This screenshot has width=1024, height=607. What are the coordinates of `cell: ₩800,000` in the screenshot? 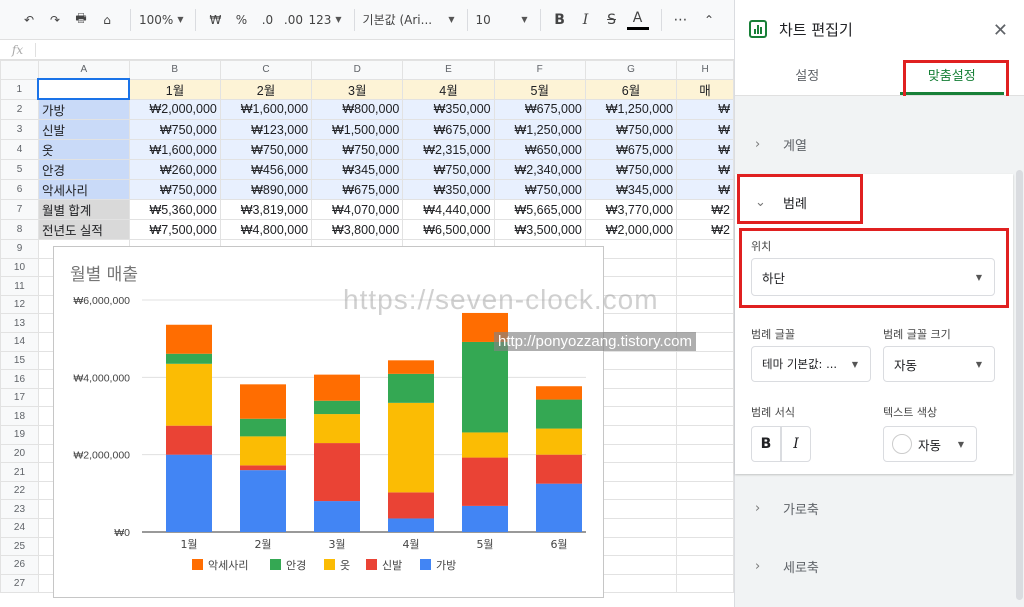 It's located at (357, 109).